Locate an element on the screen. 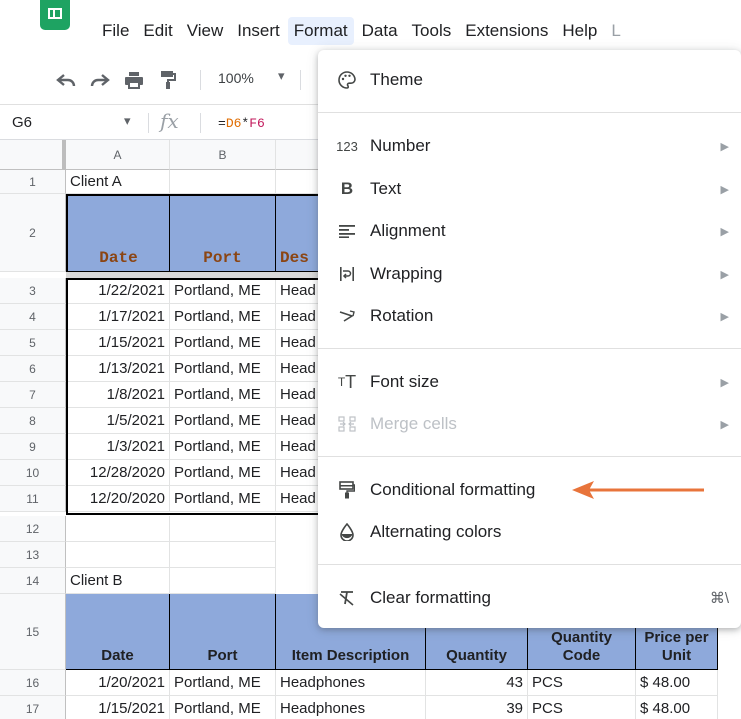 This screenshot has width=741, height=719. table-a-date-cell: 1/5/2021 is located at coordinates (118, 421).